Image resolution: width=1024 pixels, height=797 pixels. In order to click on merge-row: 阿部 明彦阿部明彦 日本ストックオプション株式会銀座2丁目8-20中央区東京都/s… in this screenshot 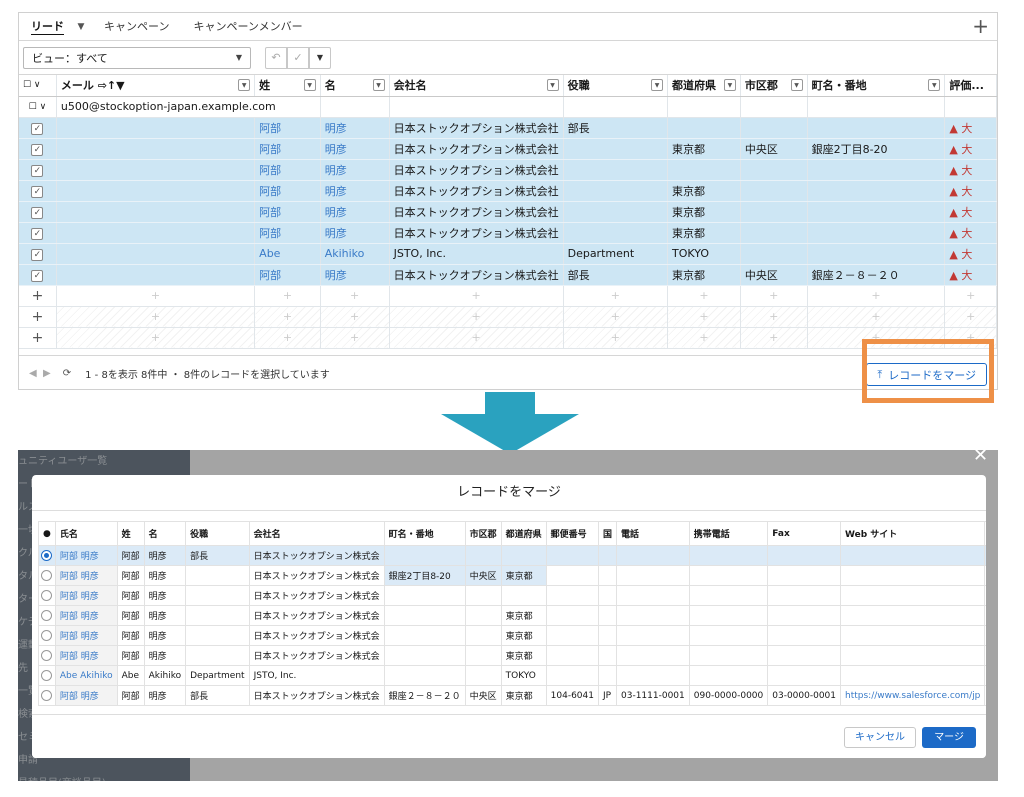, I will do `click(512, 575)`.